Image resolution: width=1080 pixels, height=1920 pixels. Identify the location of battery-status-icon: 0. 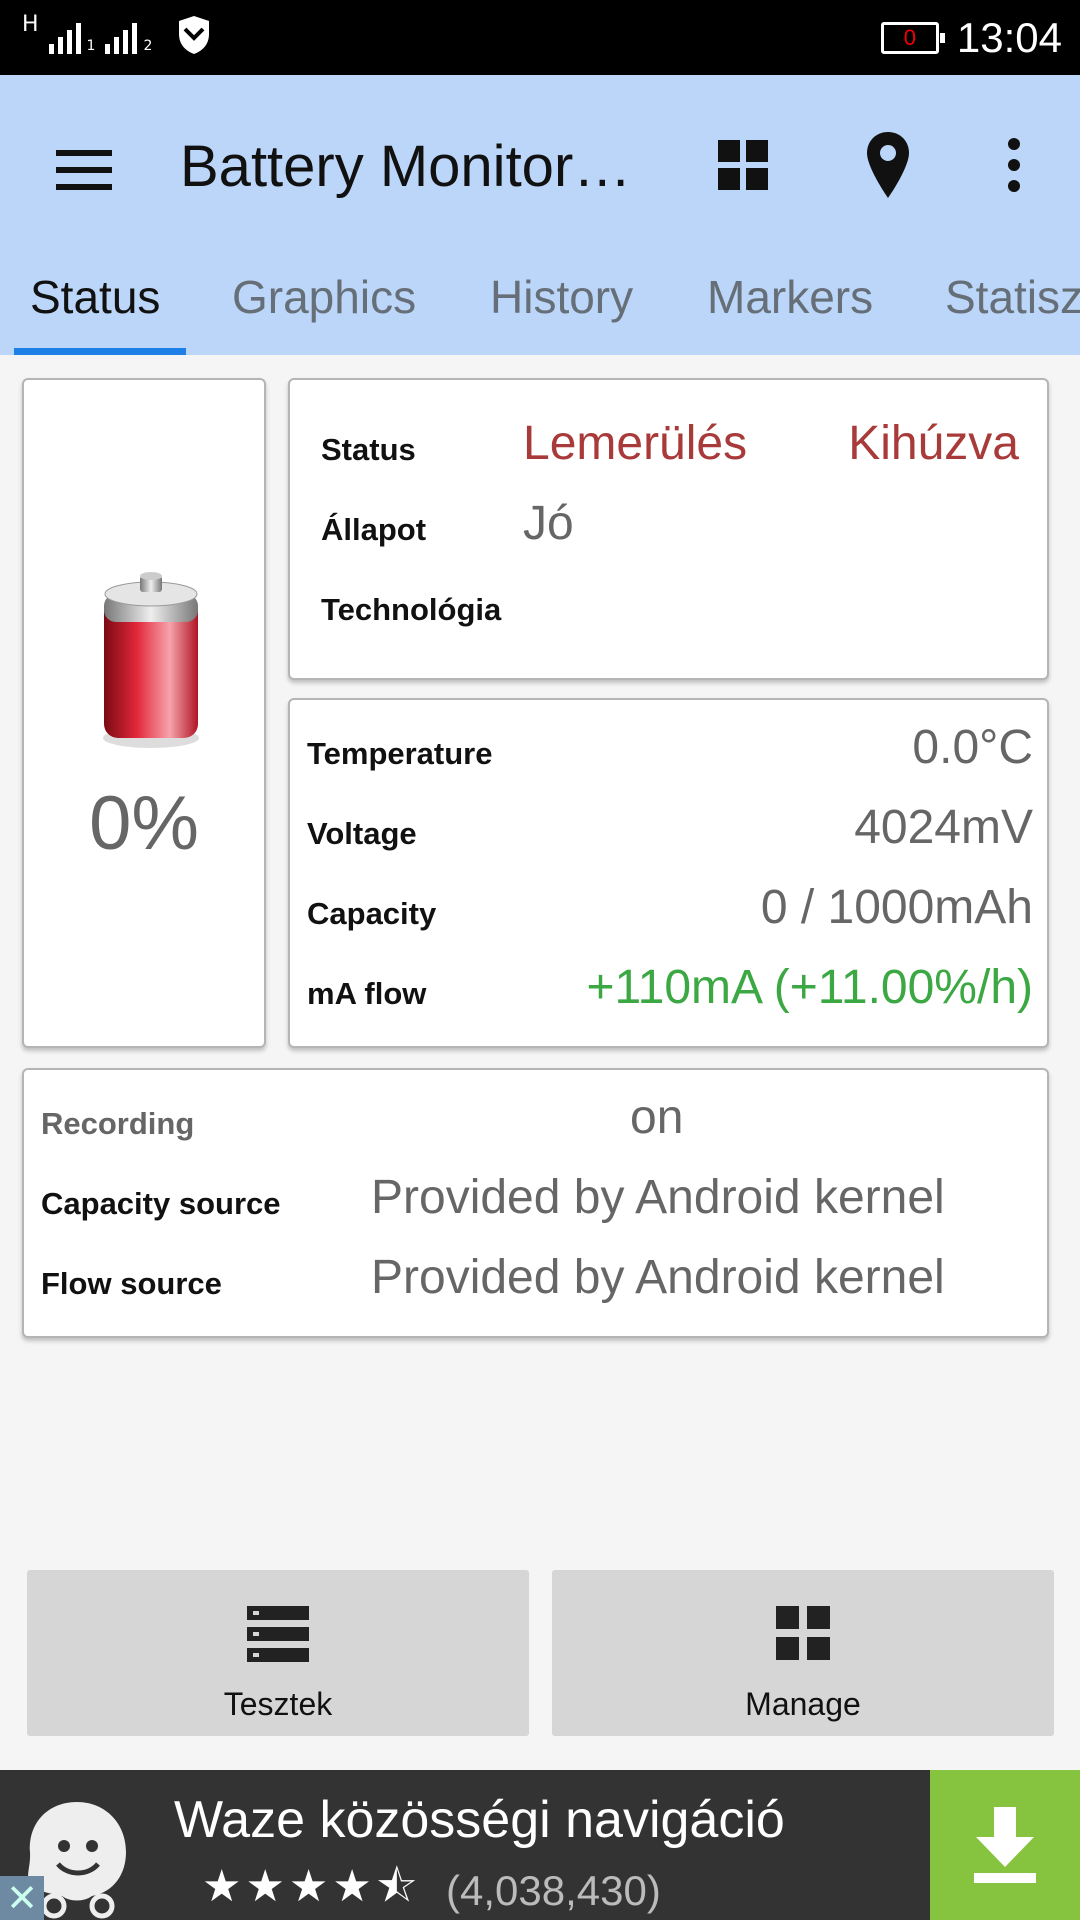
(912, 38).